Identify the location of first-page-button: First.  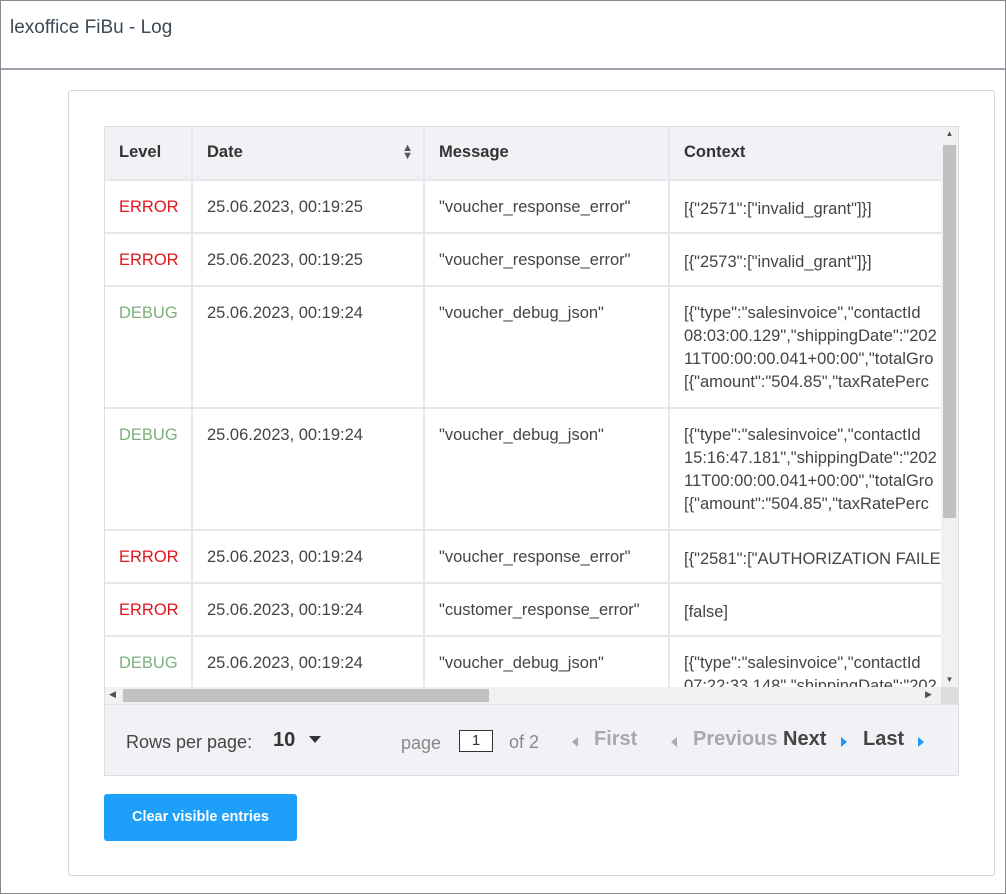
(615, 739).